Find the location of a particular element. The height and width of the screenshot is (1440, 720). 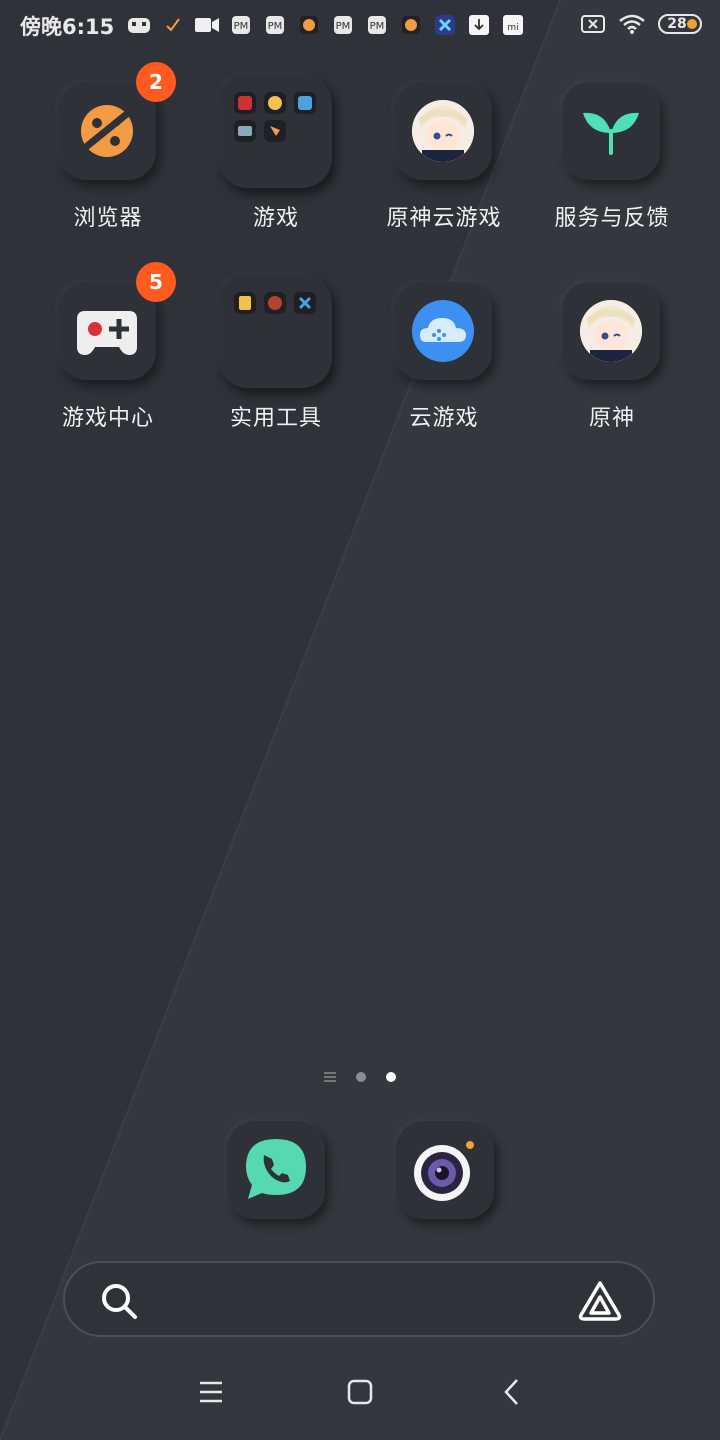

battery-level: 28 is located at coordinates (677, 24).